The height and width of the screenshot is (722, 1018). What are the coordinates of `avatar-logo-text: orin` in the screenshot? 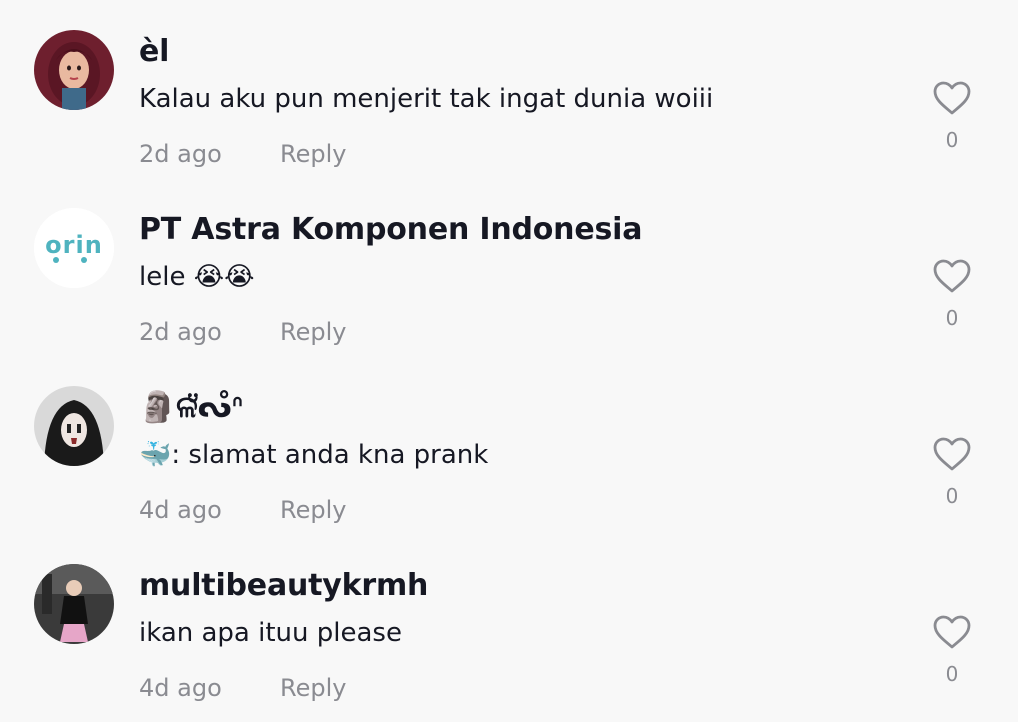 It's located at (74, 245).